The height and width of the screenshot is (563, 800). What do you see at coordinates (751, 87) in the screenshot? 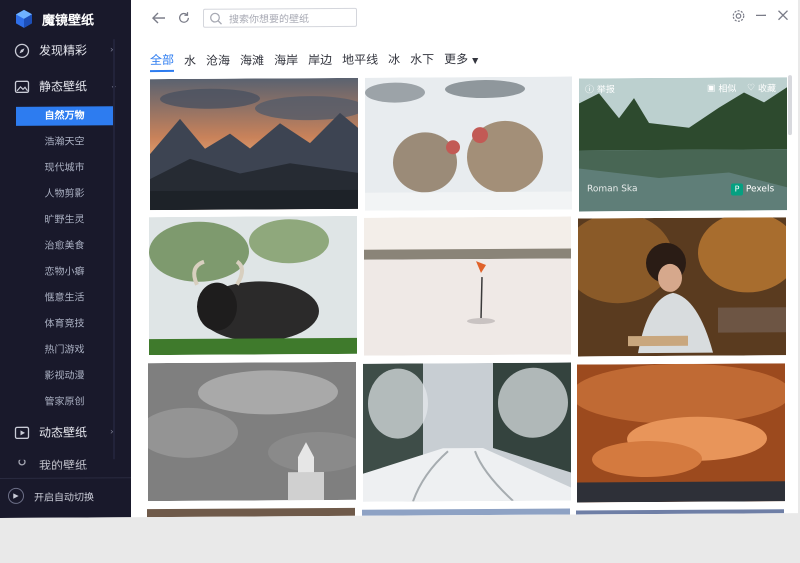
I see `heart-icon: ♡` at bounding box center [751, 87].